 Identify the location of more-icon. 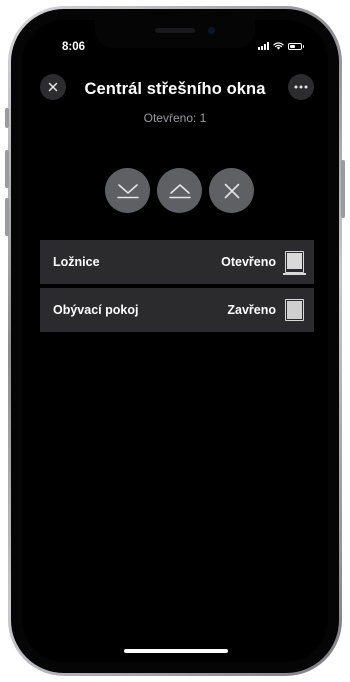
(301, 87).